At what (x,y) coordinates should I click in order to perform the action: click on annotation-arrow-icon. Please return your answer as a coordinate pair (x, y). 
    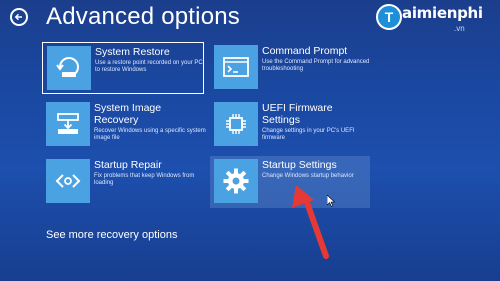
    Looking at the image, I should click on (310, 222).